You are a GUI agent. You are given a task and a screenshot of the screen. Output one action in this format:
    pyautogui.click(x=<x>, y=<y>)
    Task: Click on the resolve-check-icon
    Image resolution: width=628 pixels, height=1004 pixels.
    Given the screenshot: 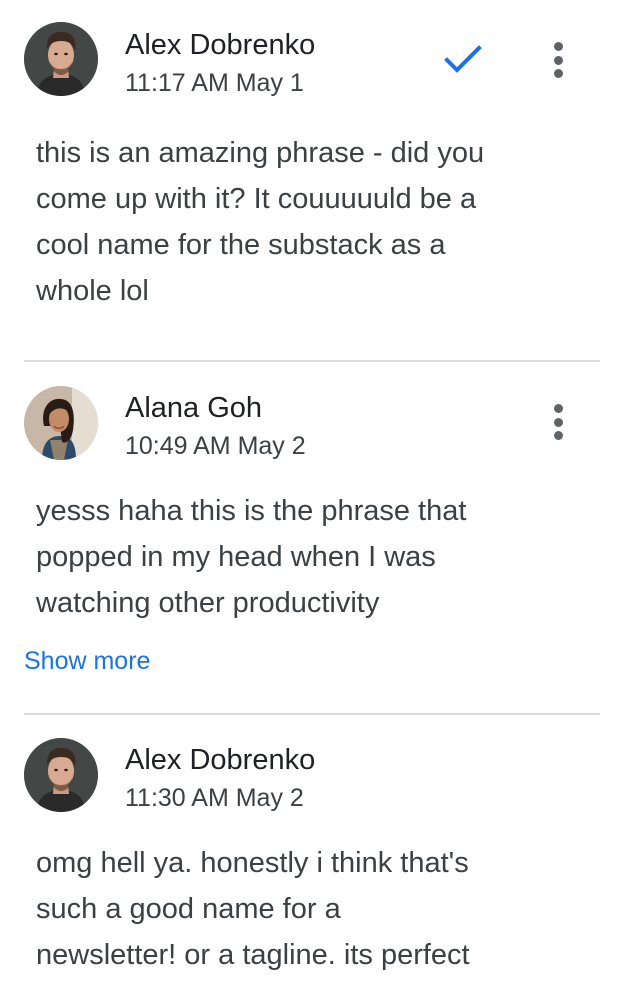 What is the action you would take?
    pyautogui.click(x=463, y=60)
    